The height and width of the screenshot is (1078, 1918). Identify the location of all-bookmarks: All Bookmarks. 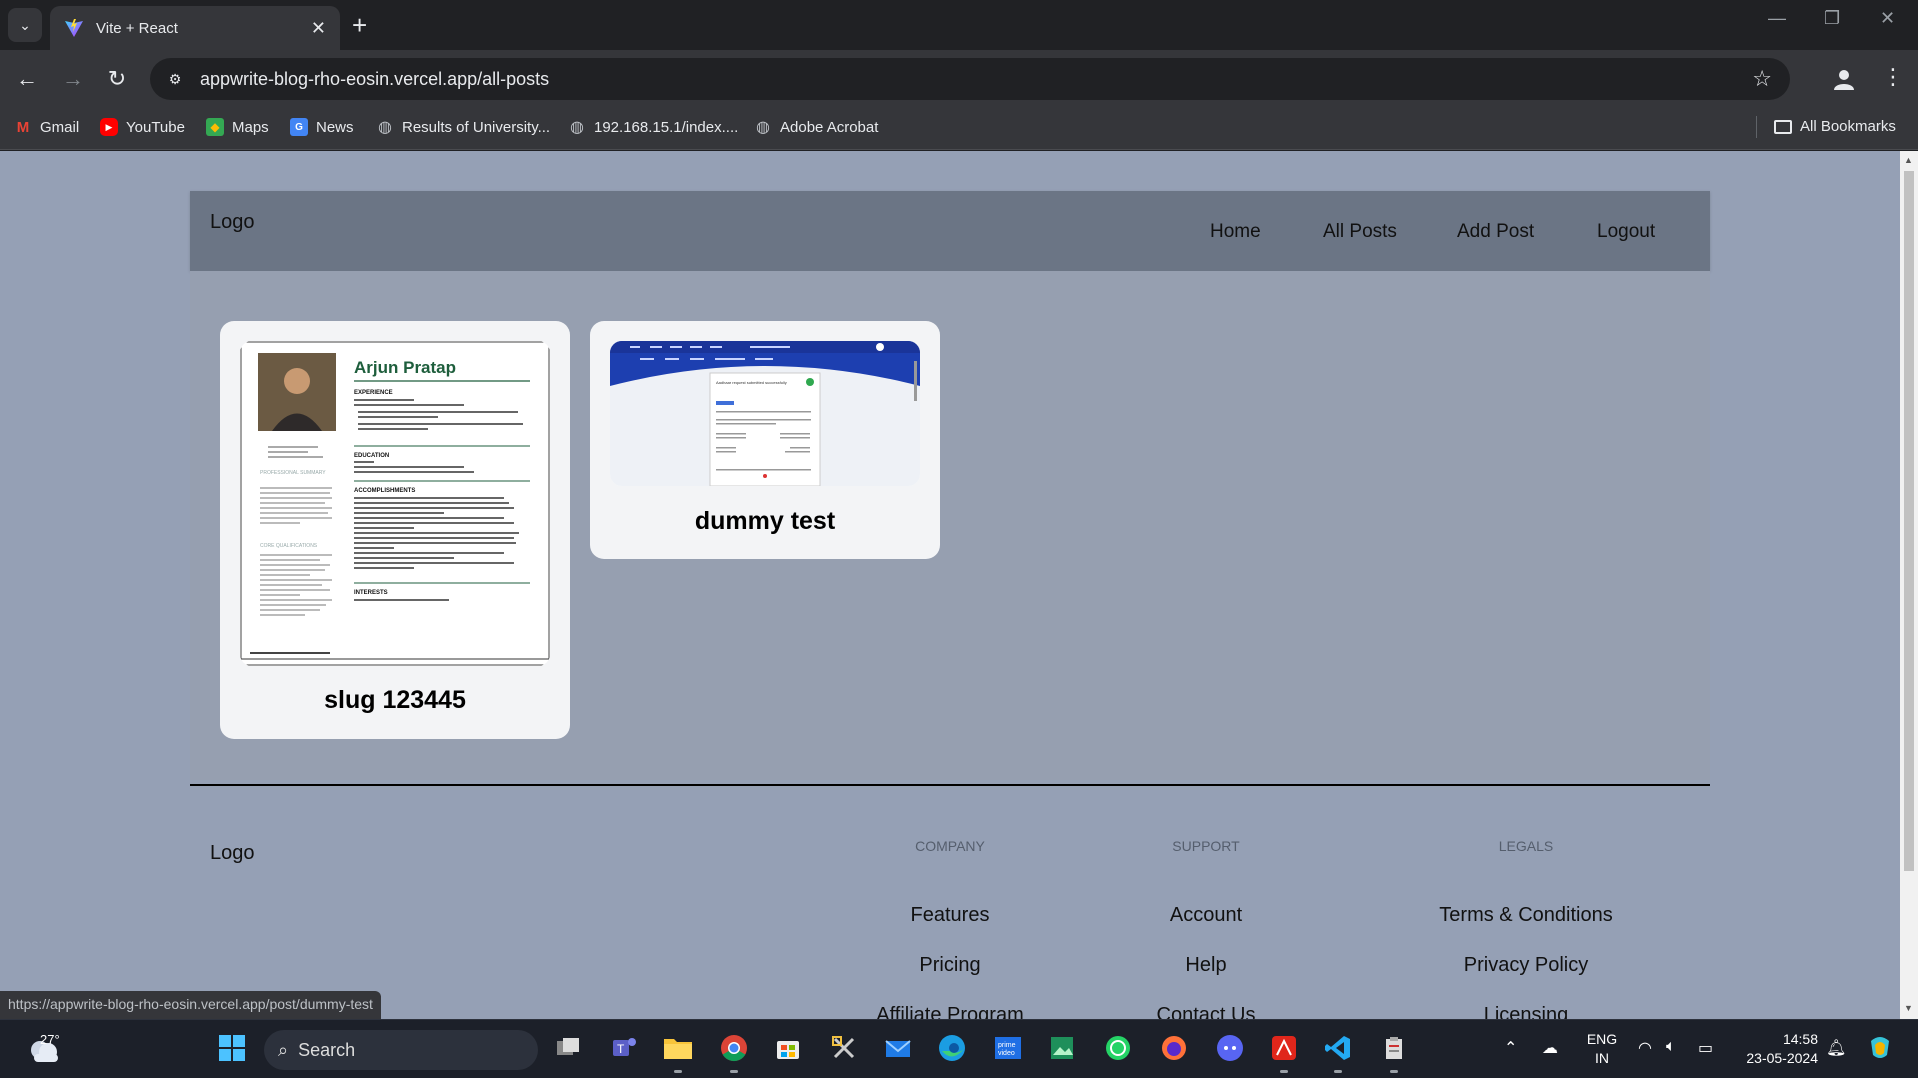
(1835, 126).